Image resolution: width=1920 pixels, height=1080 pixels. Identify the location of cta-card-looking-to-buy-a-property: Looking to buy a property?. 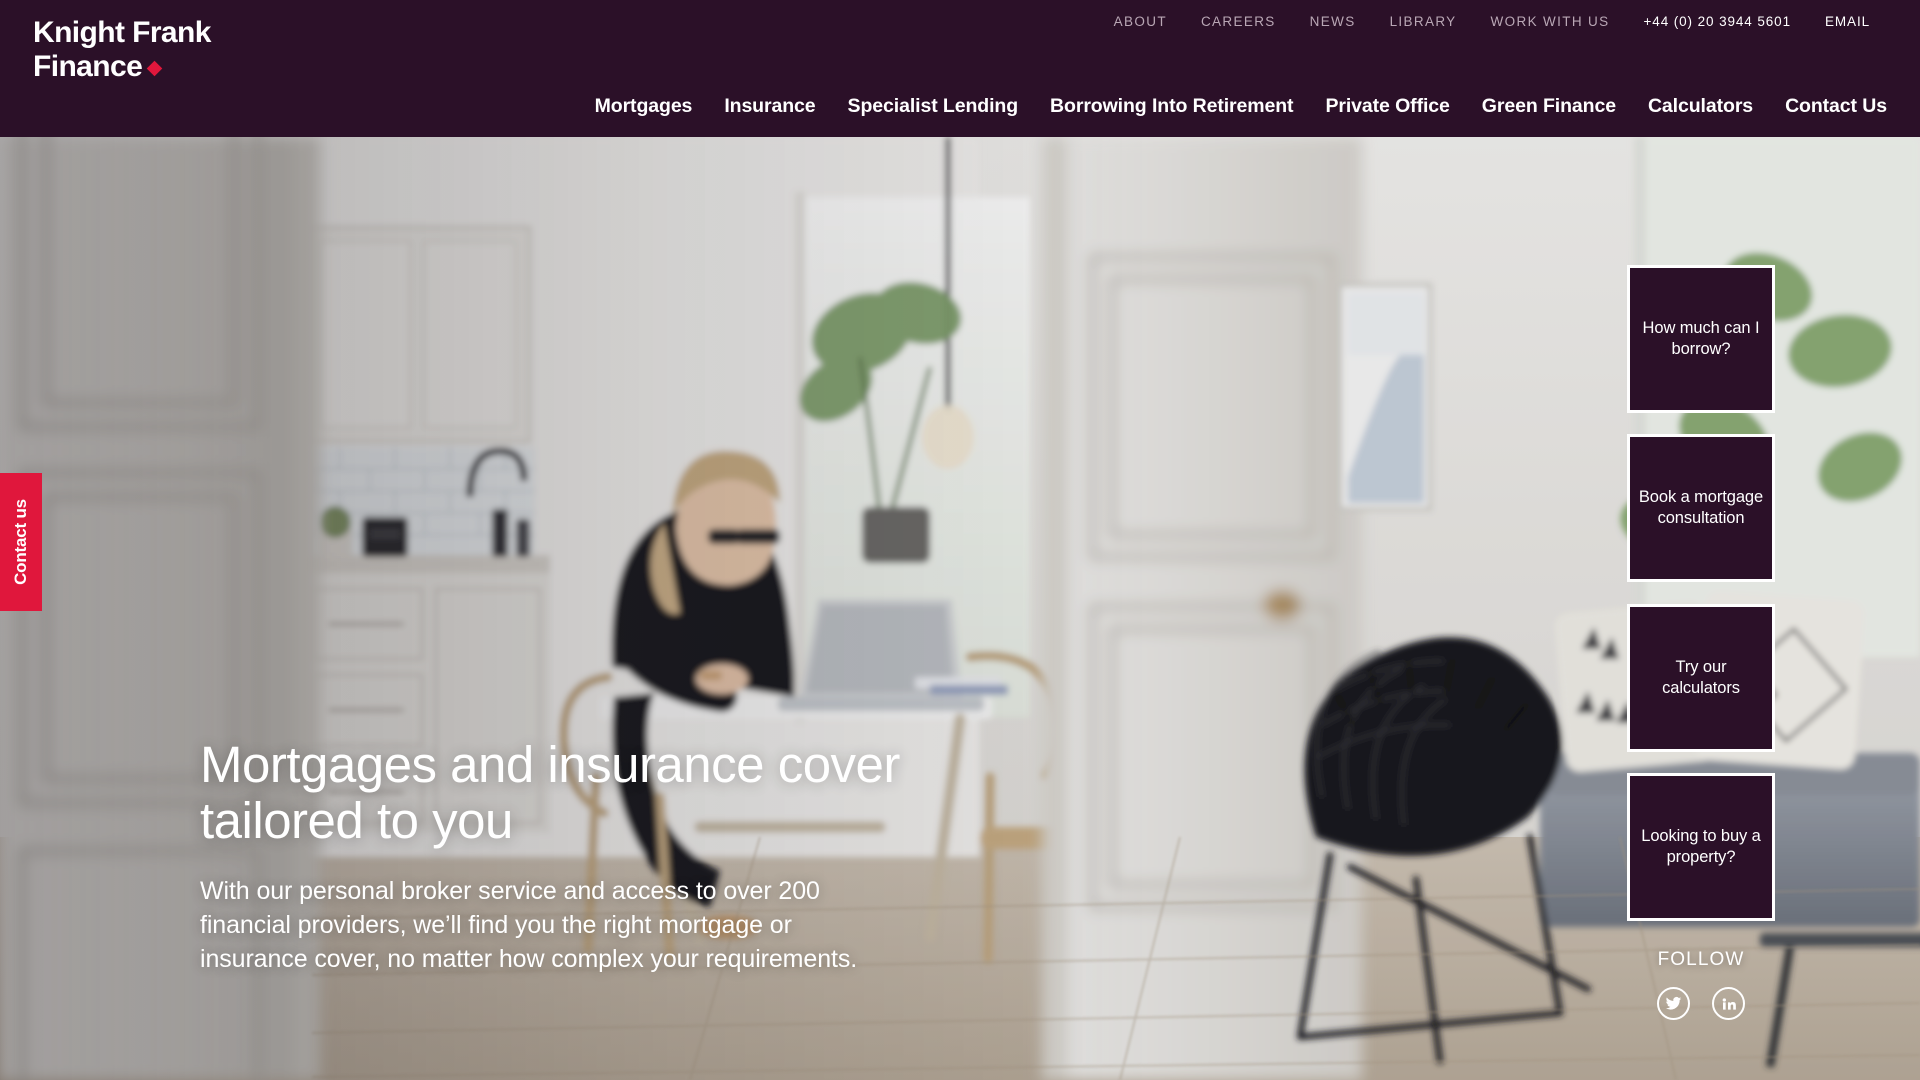
(1701, 847).